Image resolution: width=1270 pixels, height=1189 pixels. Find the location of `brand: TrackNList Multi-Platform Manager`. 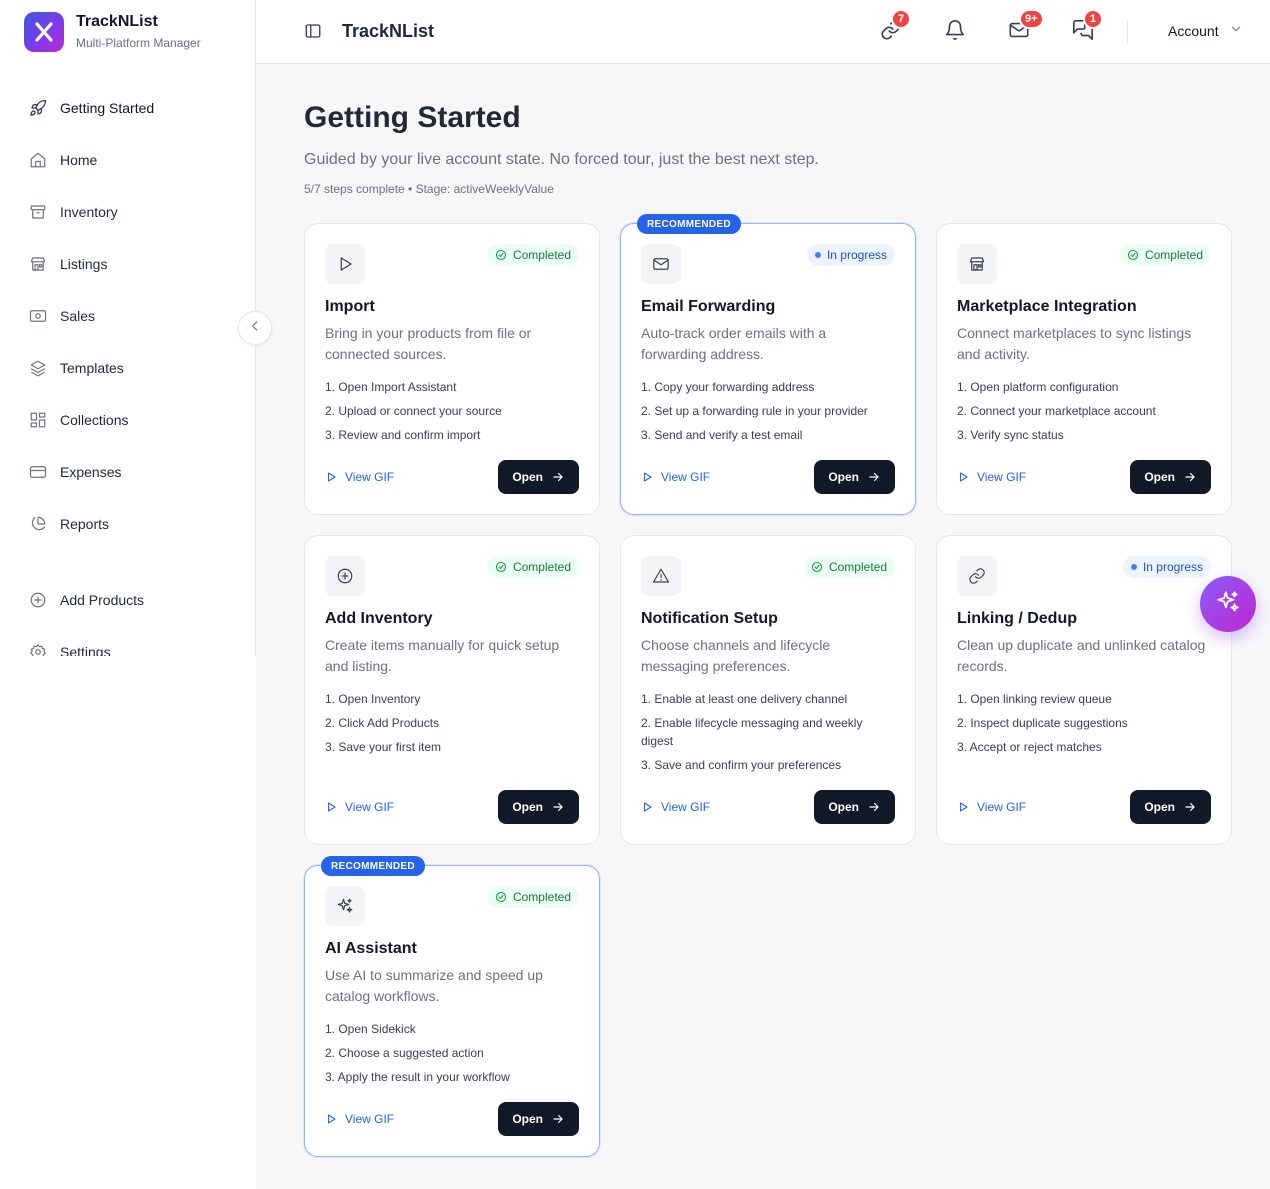

brand: TrackNList Multi-Platform Manager is located at coordinates (112, 32).